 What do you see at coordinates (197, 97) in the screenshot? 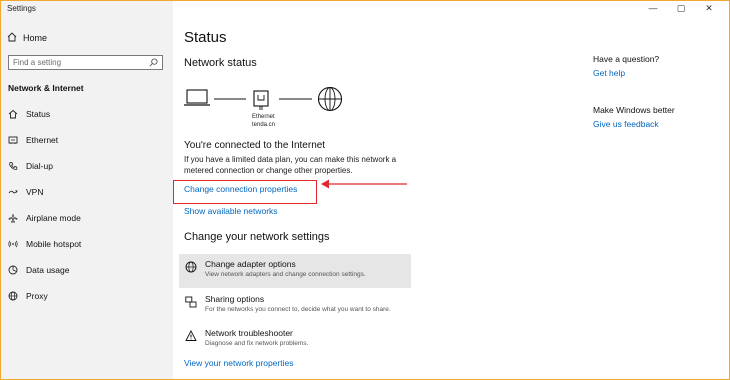
I see `laptop-icon` at bounding box center [197, 97].